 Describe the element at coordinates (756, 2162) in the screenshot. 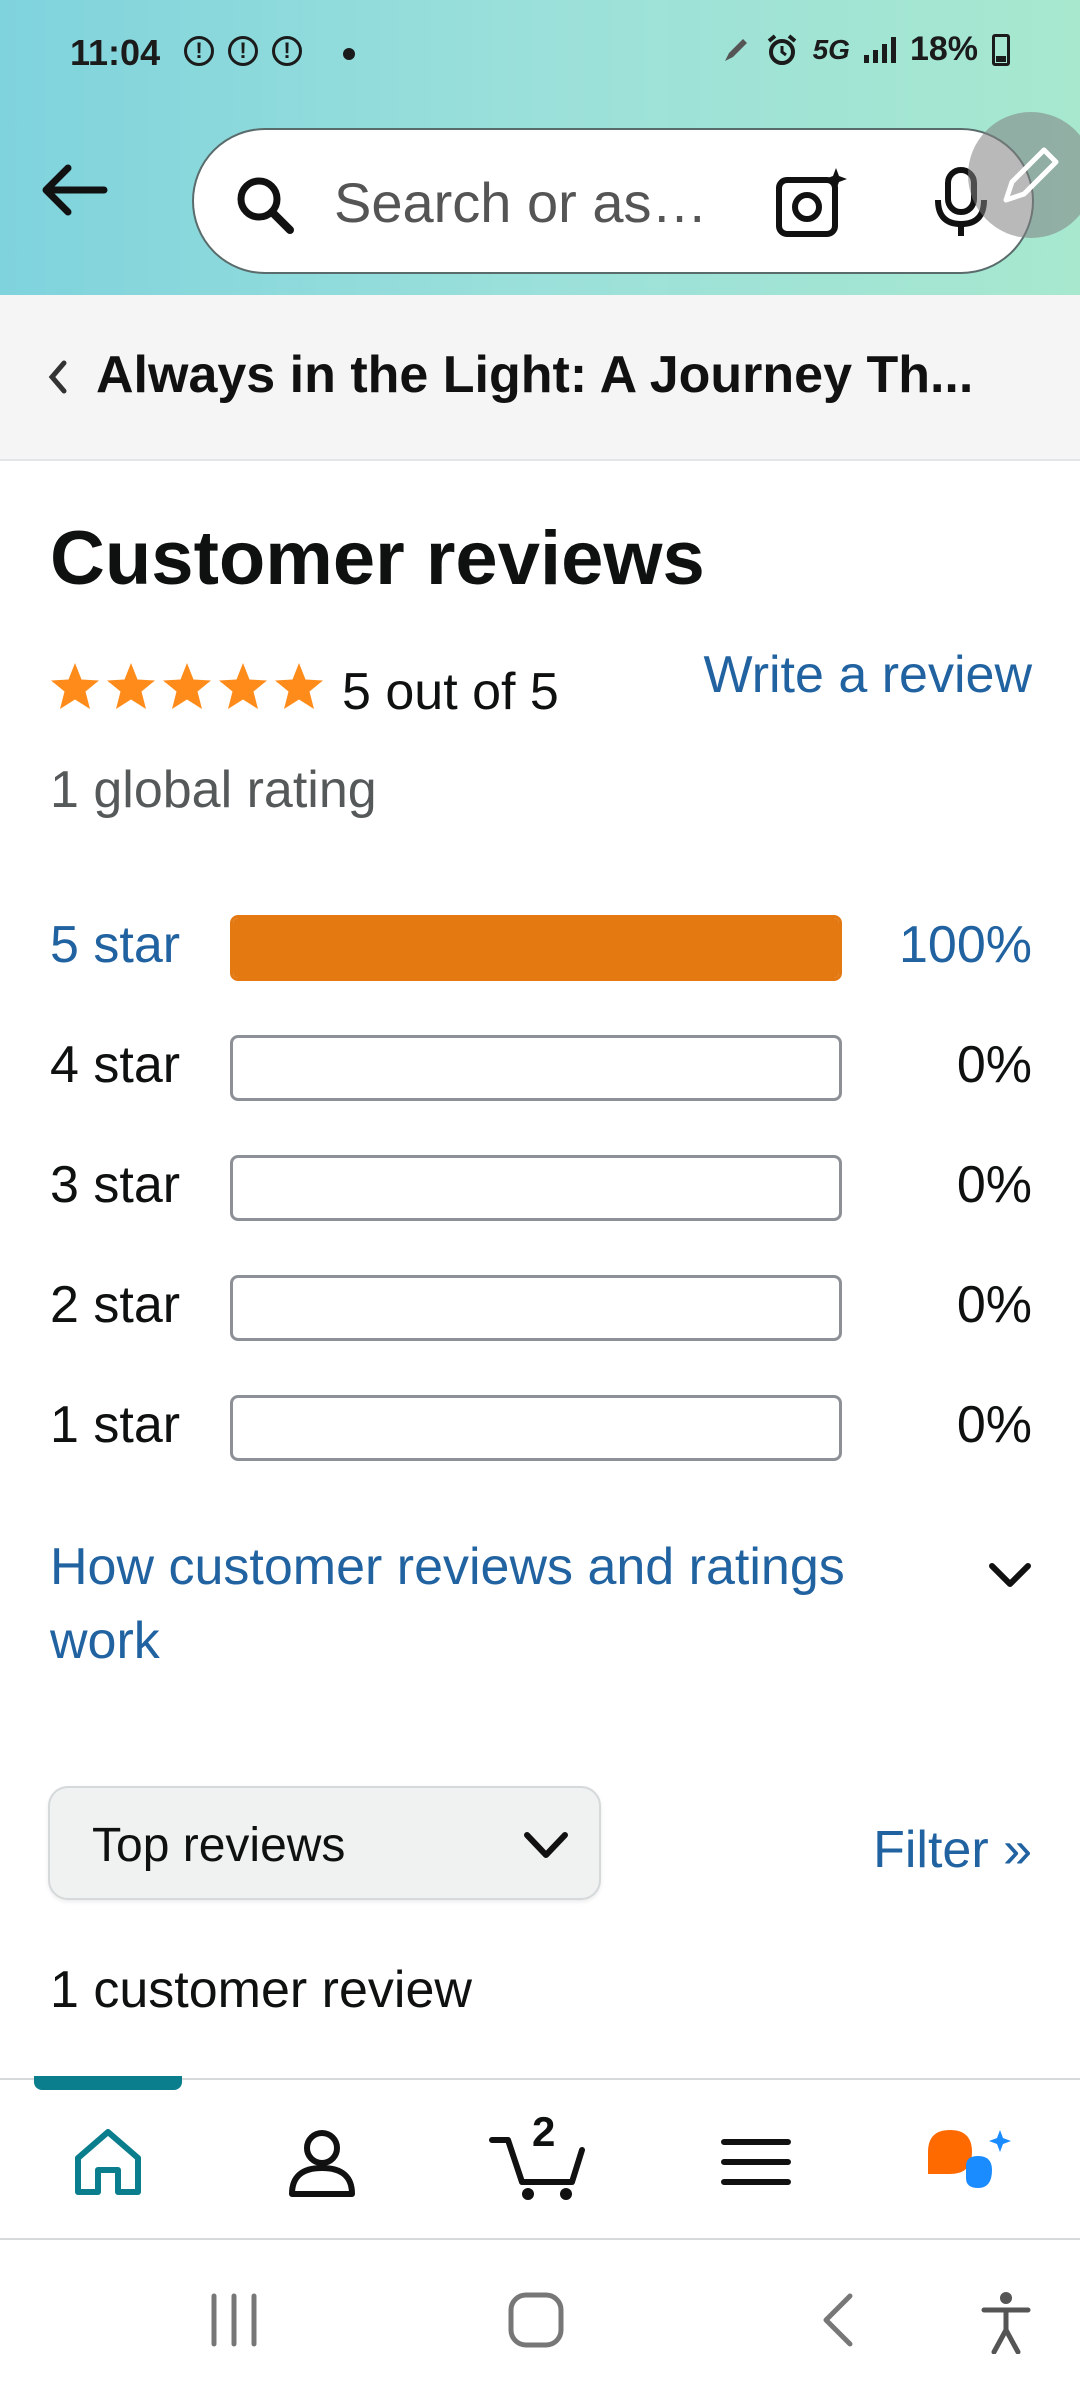

I see `menu-icon` at that location.